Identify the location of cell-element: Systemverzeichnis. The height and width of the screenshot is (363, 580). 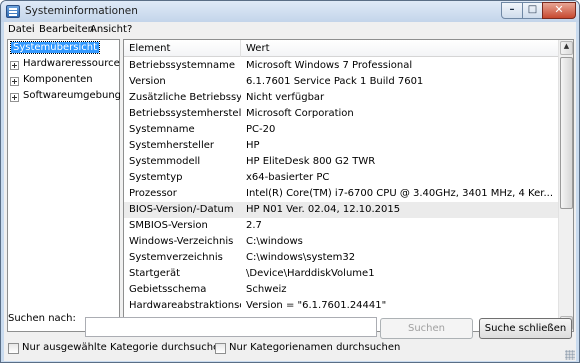
(176, 257).